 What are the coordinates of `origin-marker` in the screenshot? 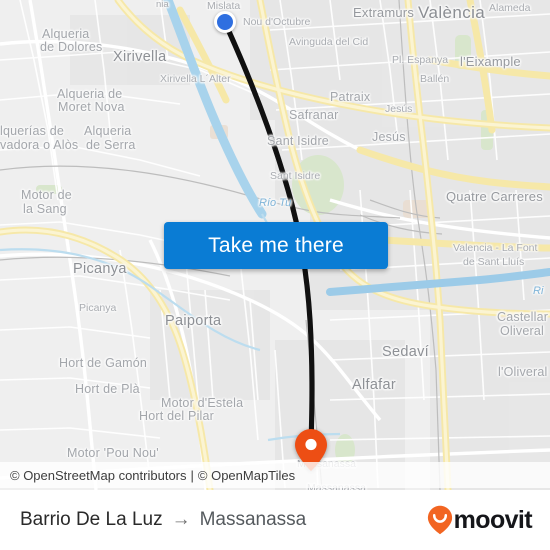 It's located at (225, 22).